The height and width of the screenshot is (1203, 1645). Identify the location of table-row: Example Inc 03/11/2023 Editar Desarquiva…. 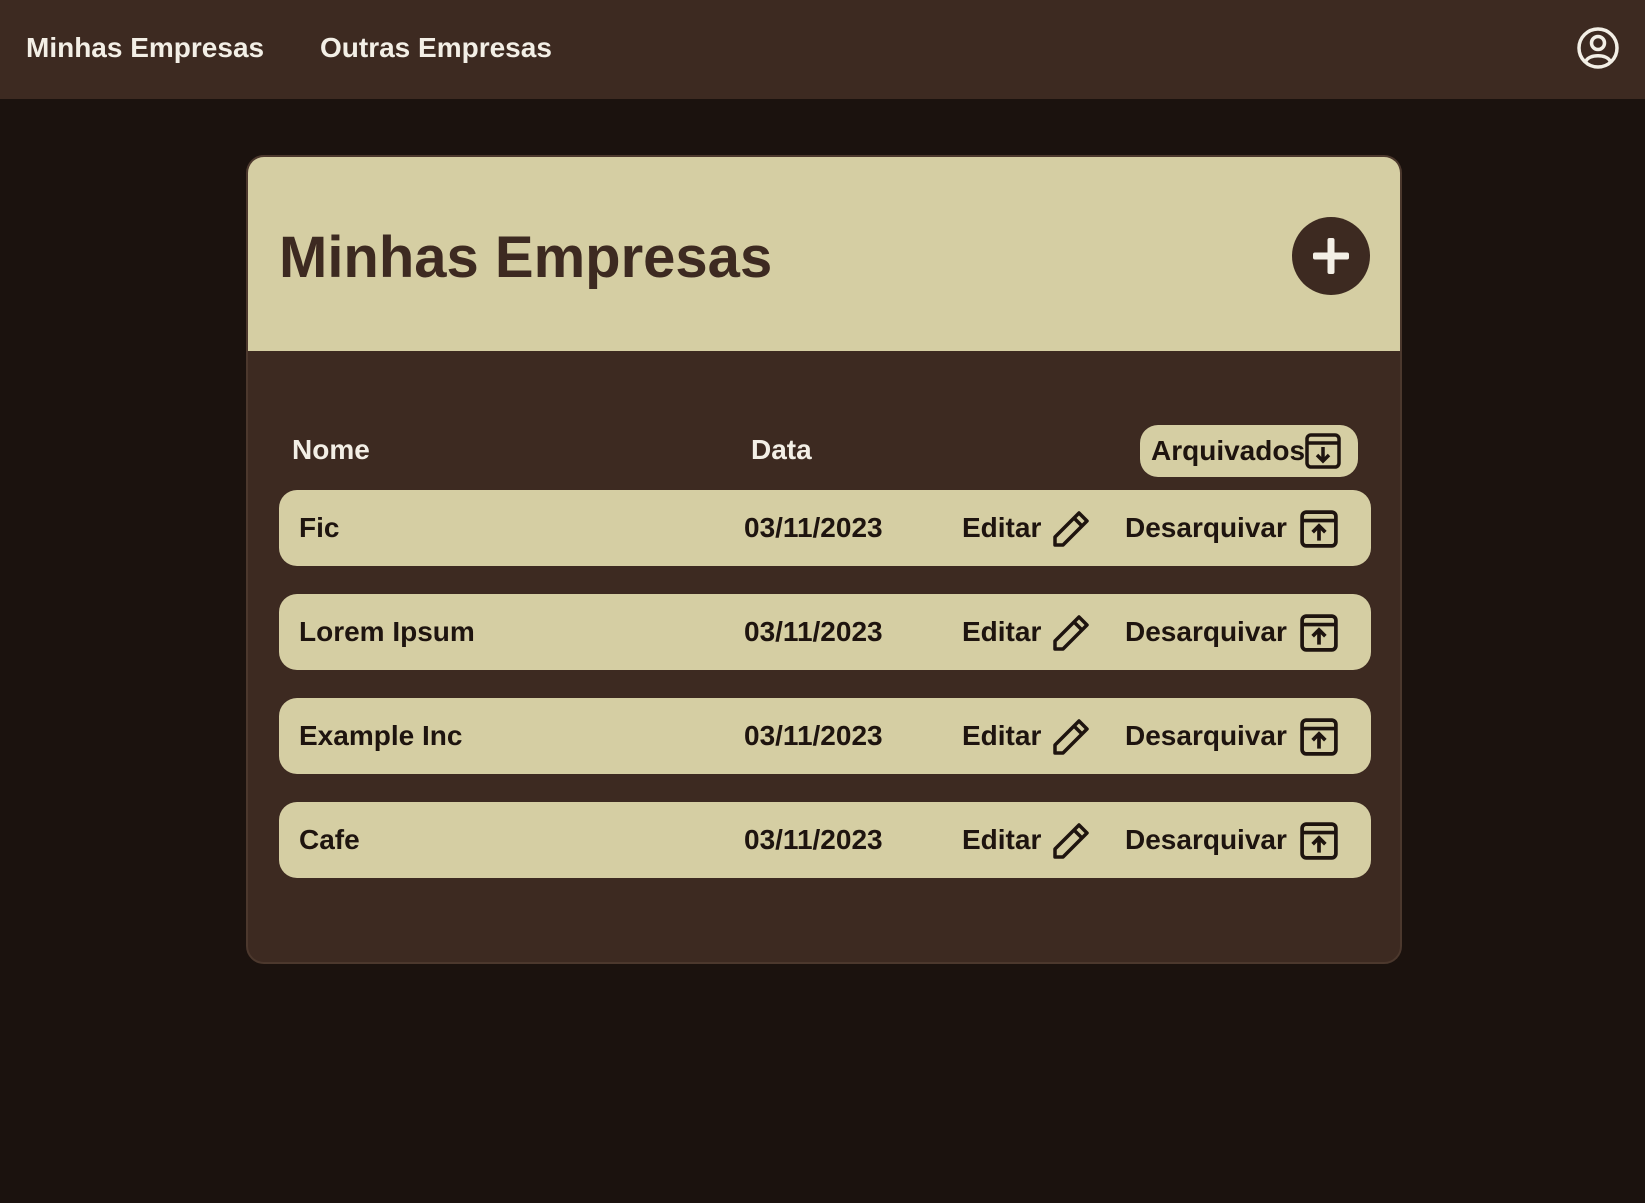
(825, 736).